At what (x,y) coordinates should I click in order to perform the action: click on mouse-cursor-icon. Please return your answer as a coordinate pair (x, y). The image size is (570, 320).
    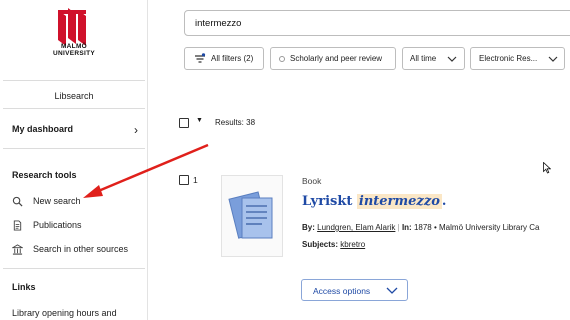
    Looking at the image, I should click on (547, 168).